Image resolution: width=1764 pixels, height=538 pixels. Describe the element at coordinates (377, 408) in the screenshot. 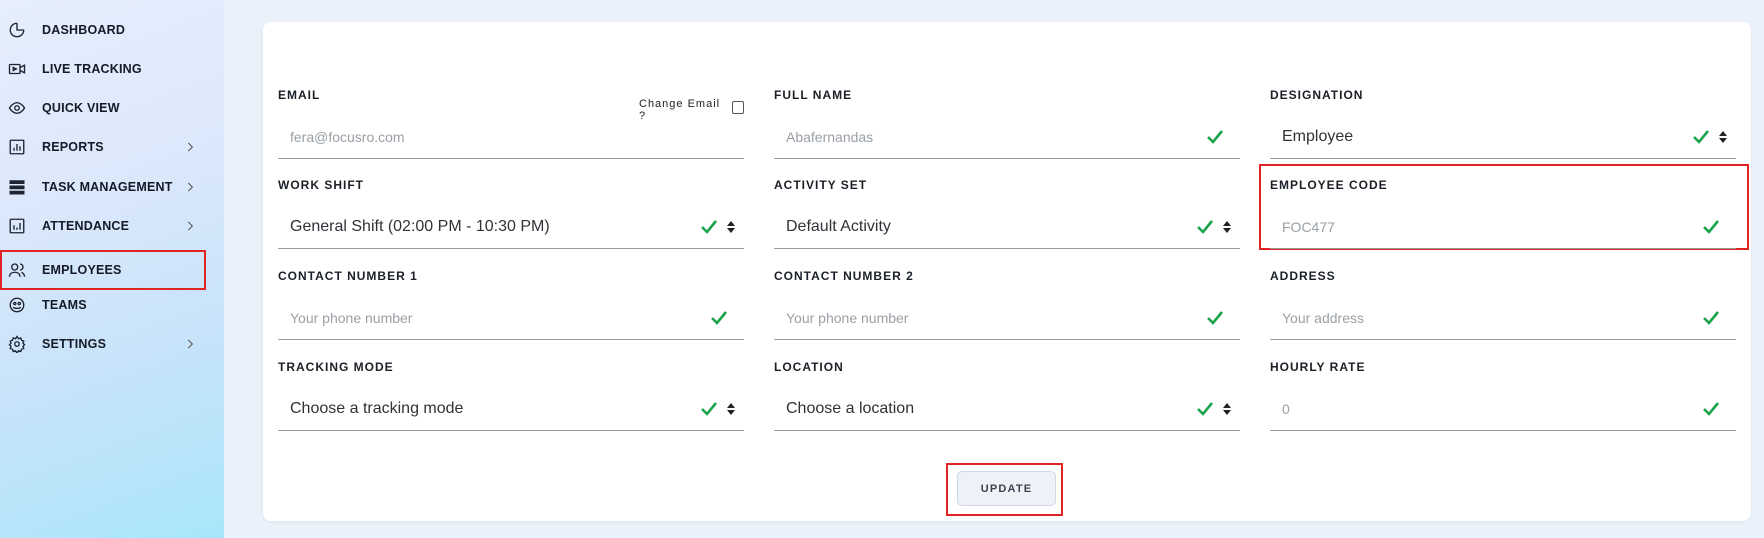

I see `tracking-mode-value: Choose a tracking mode` at that location.